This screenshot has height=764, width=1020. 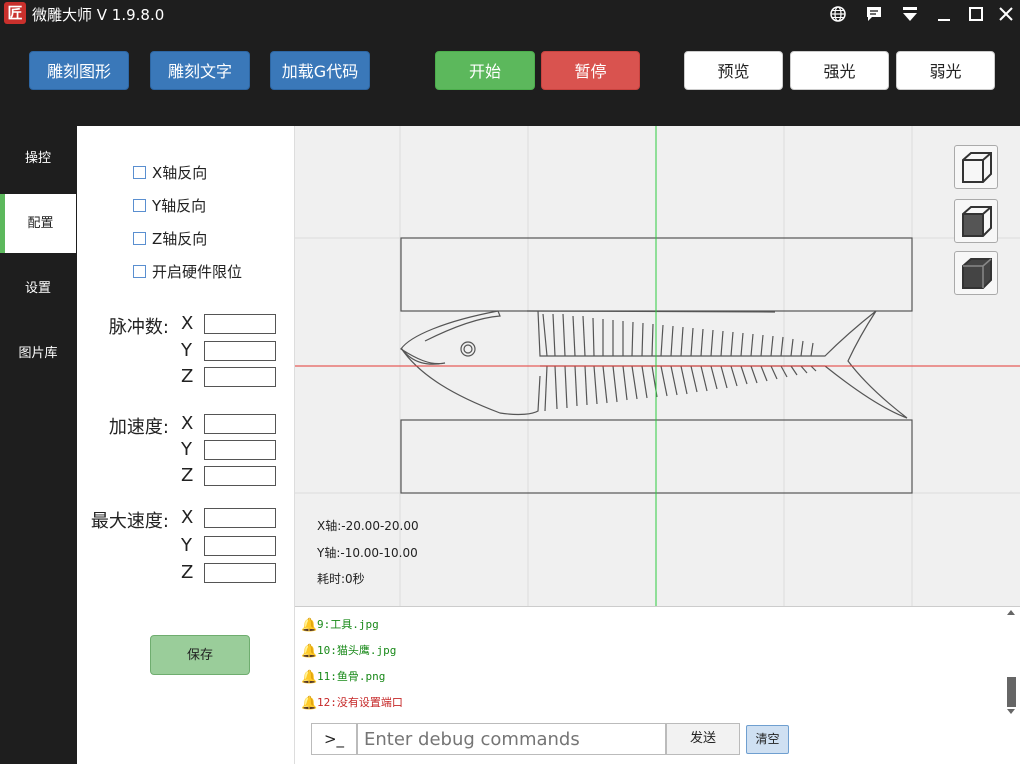 What do you see at coordinates (187, 323) in the screenshot?
I see `pulses-x-label: X` at bounding box center [187, 323].